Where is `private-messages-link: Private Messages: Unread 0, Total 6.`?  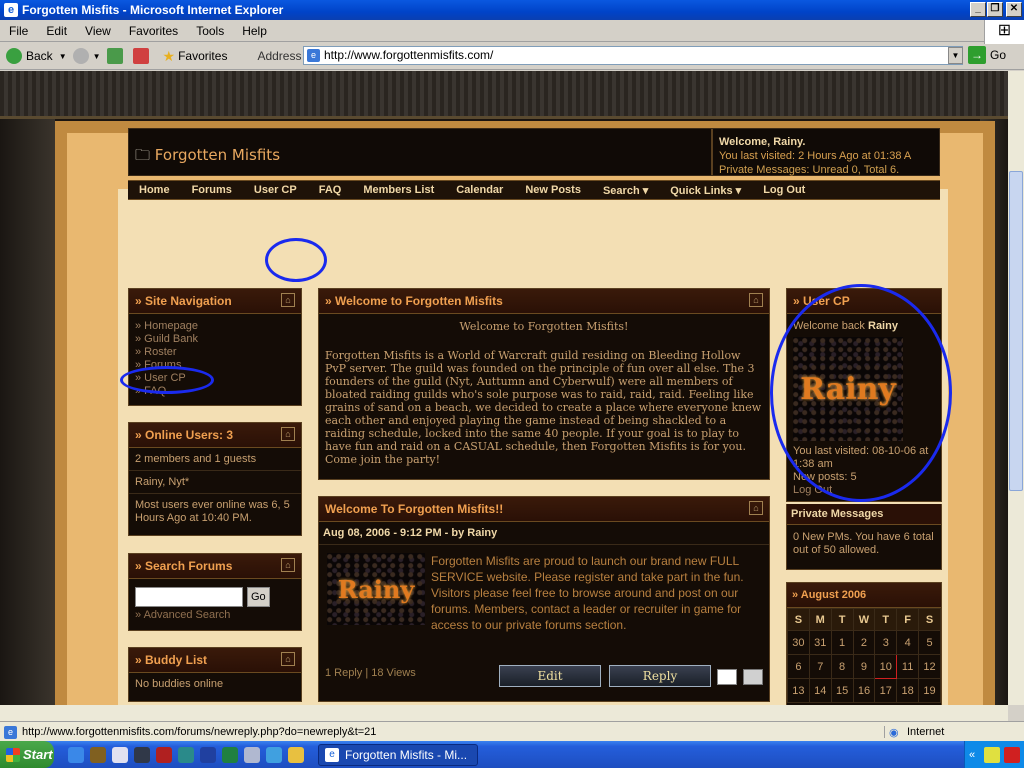
private-messages-link: Private Messages: Unread 0, Total 6. is located at coordinates (827, 170).